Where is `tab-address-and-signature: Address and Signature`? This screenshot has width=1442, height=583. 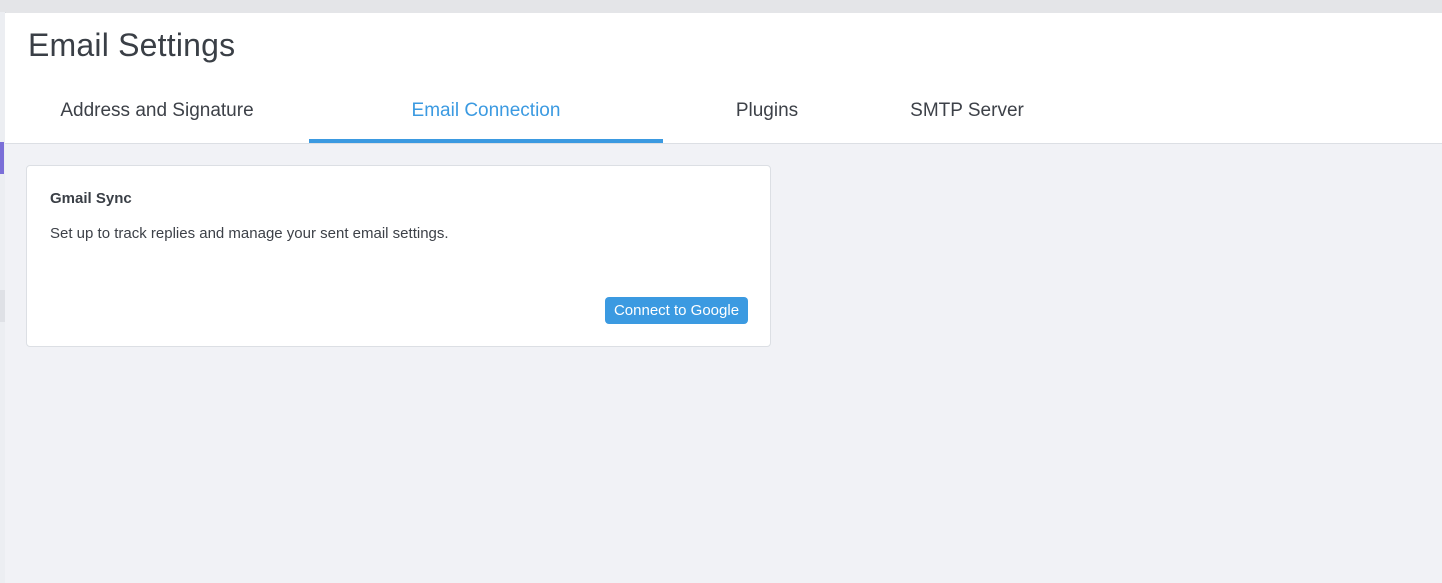 tab-address-and-signature: Address and Signature is located at coordinates (157, 117).